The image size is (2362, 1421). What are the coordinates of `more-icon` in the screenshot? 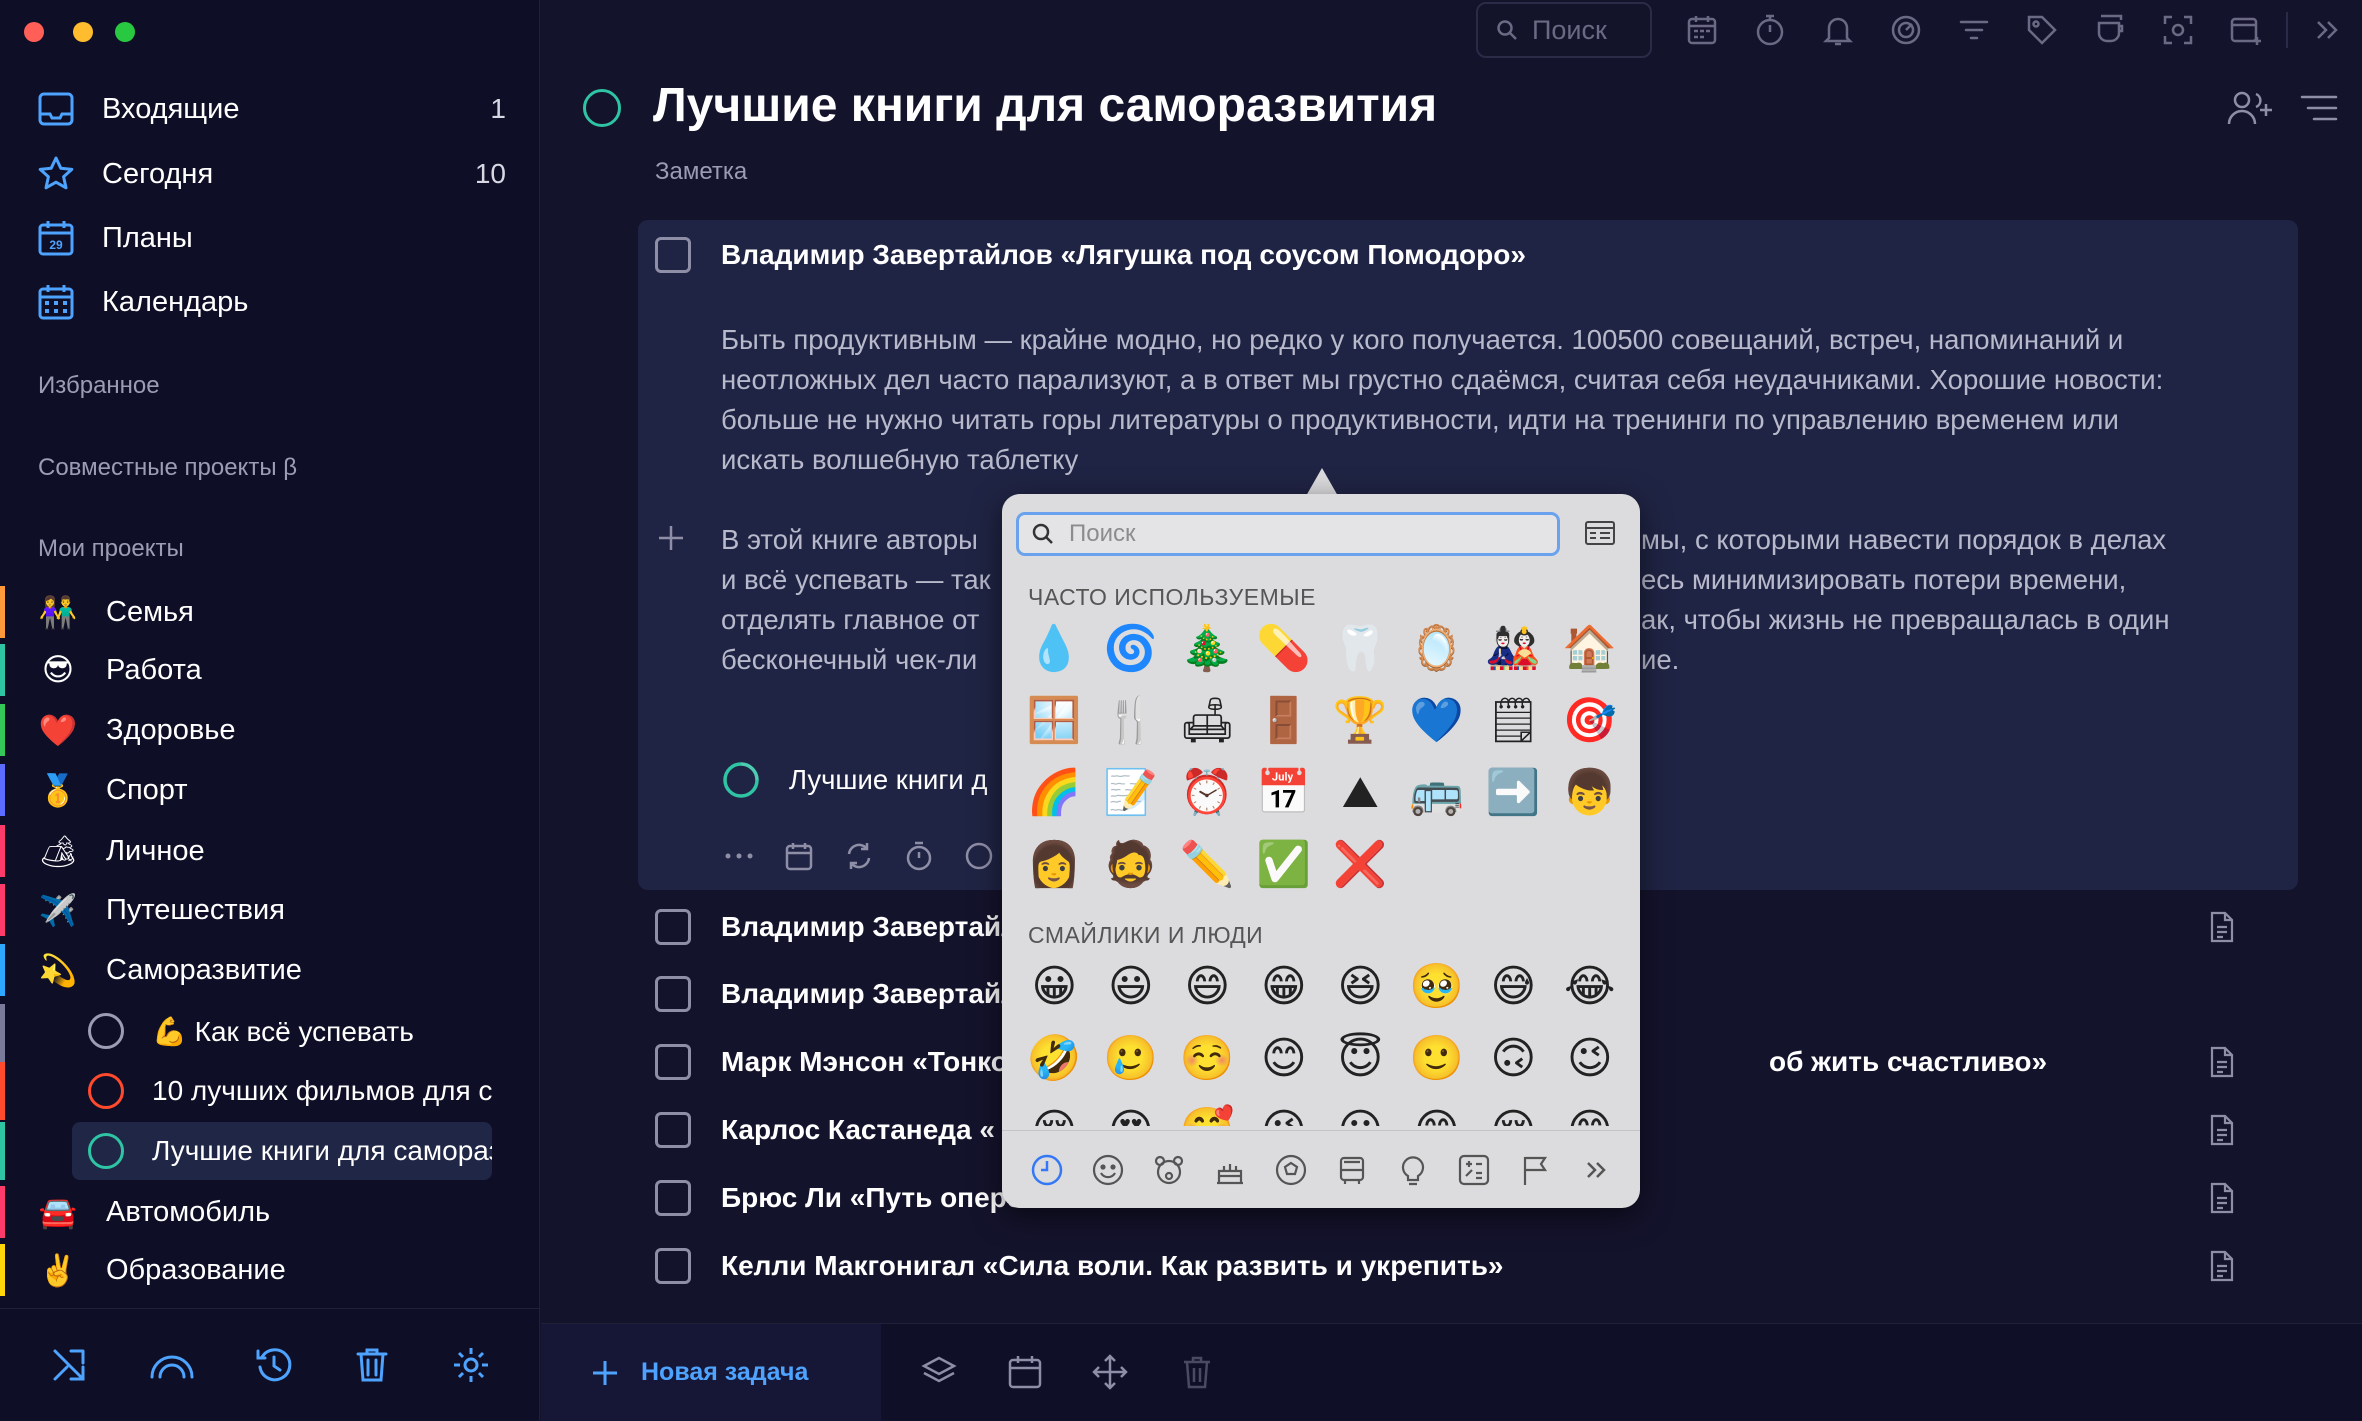 It's located at (739, 856).